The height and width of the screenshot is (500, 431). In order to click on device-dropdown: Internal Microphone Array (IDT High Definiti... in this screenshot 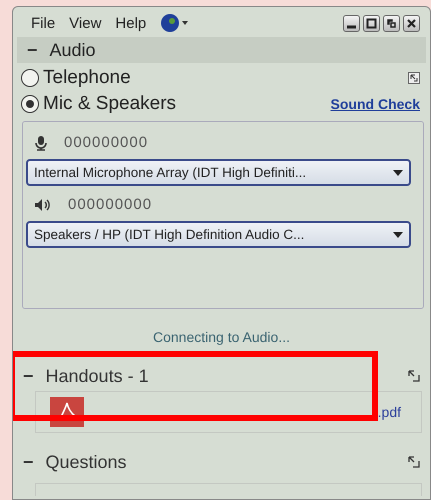, I will do `click(218, 172)`.